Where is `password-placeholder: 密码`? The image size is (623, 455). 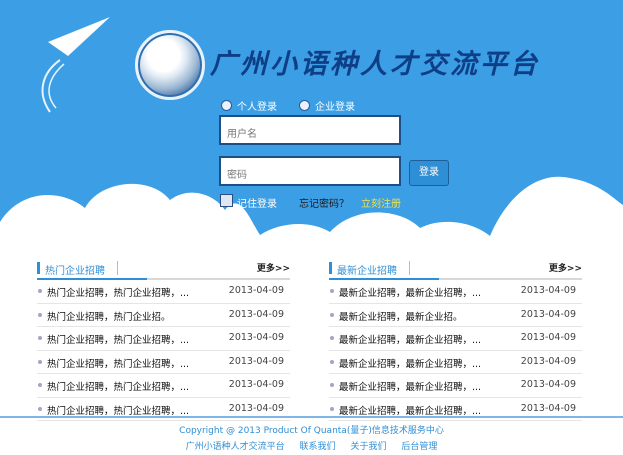
password-placeholder: 密码 is located at coordinates (237, 175).